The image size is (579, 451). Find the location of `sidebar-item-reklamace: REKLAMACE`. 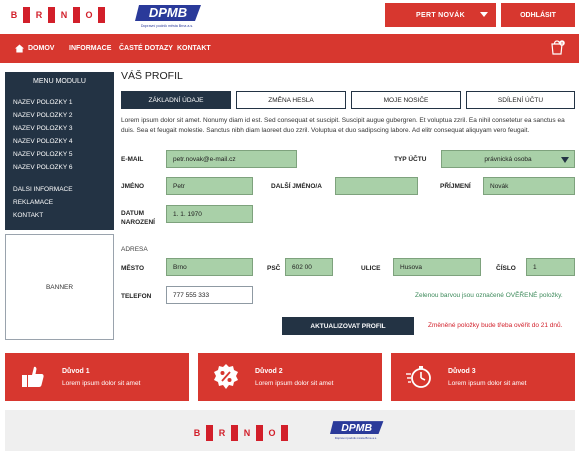

sidebar-item-reklamace: REKLAMACE is located at coordinates (33, 202).